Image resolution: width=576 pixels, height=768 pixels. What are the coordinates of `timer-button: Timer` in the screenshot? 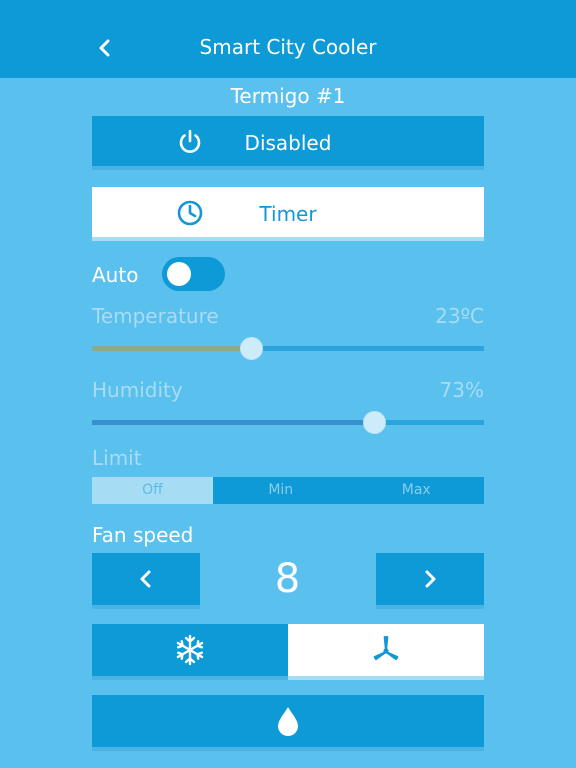 It's located at (288, 214).